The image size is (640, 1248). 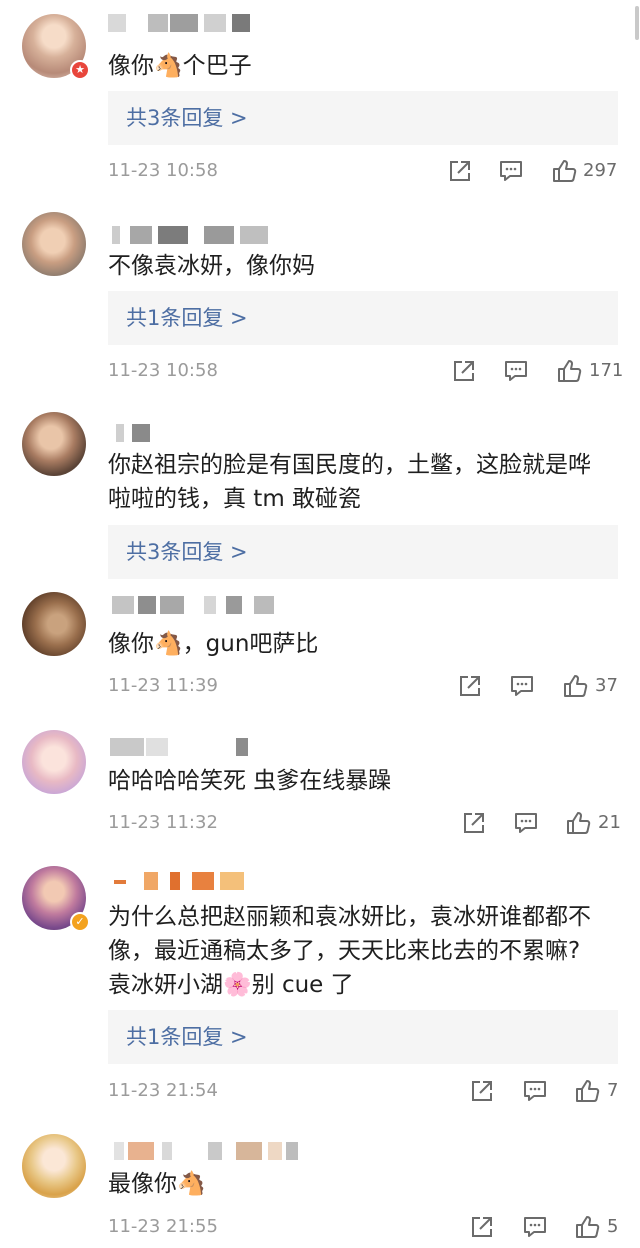 What do you see at coordinates (360, 1184) in the screenshot?
I see `comment-text: 最像你🐴` at bounding box center [360, 1184].